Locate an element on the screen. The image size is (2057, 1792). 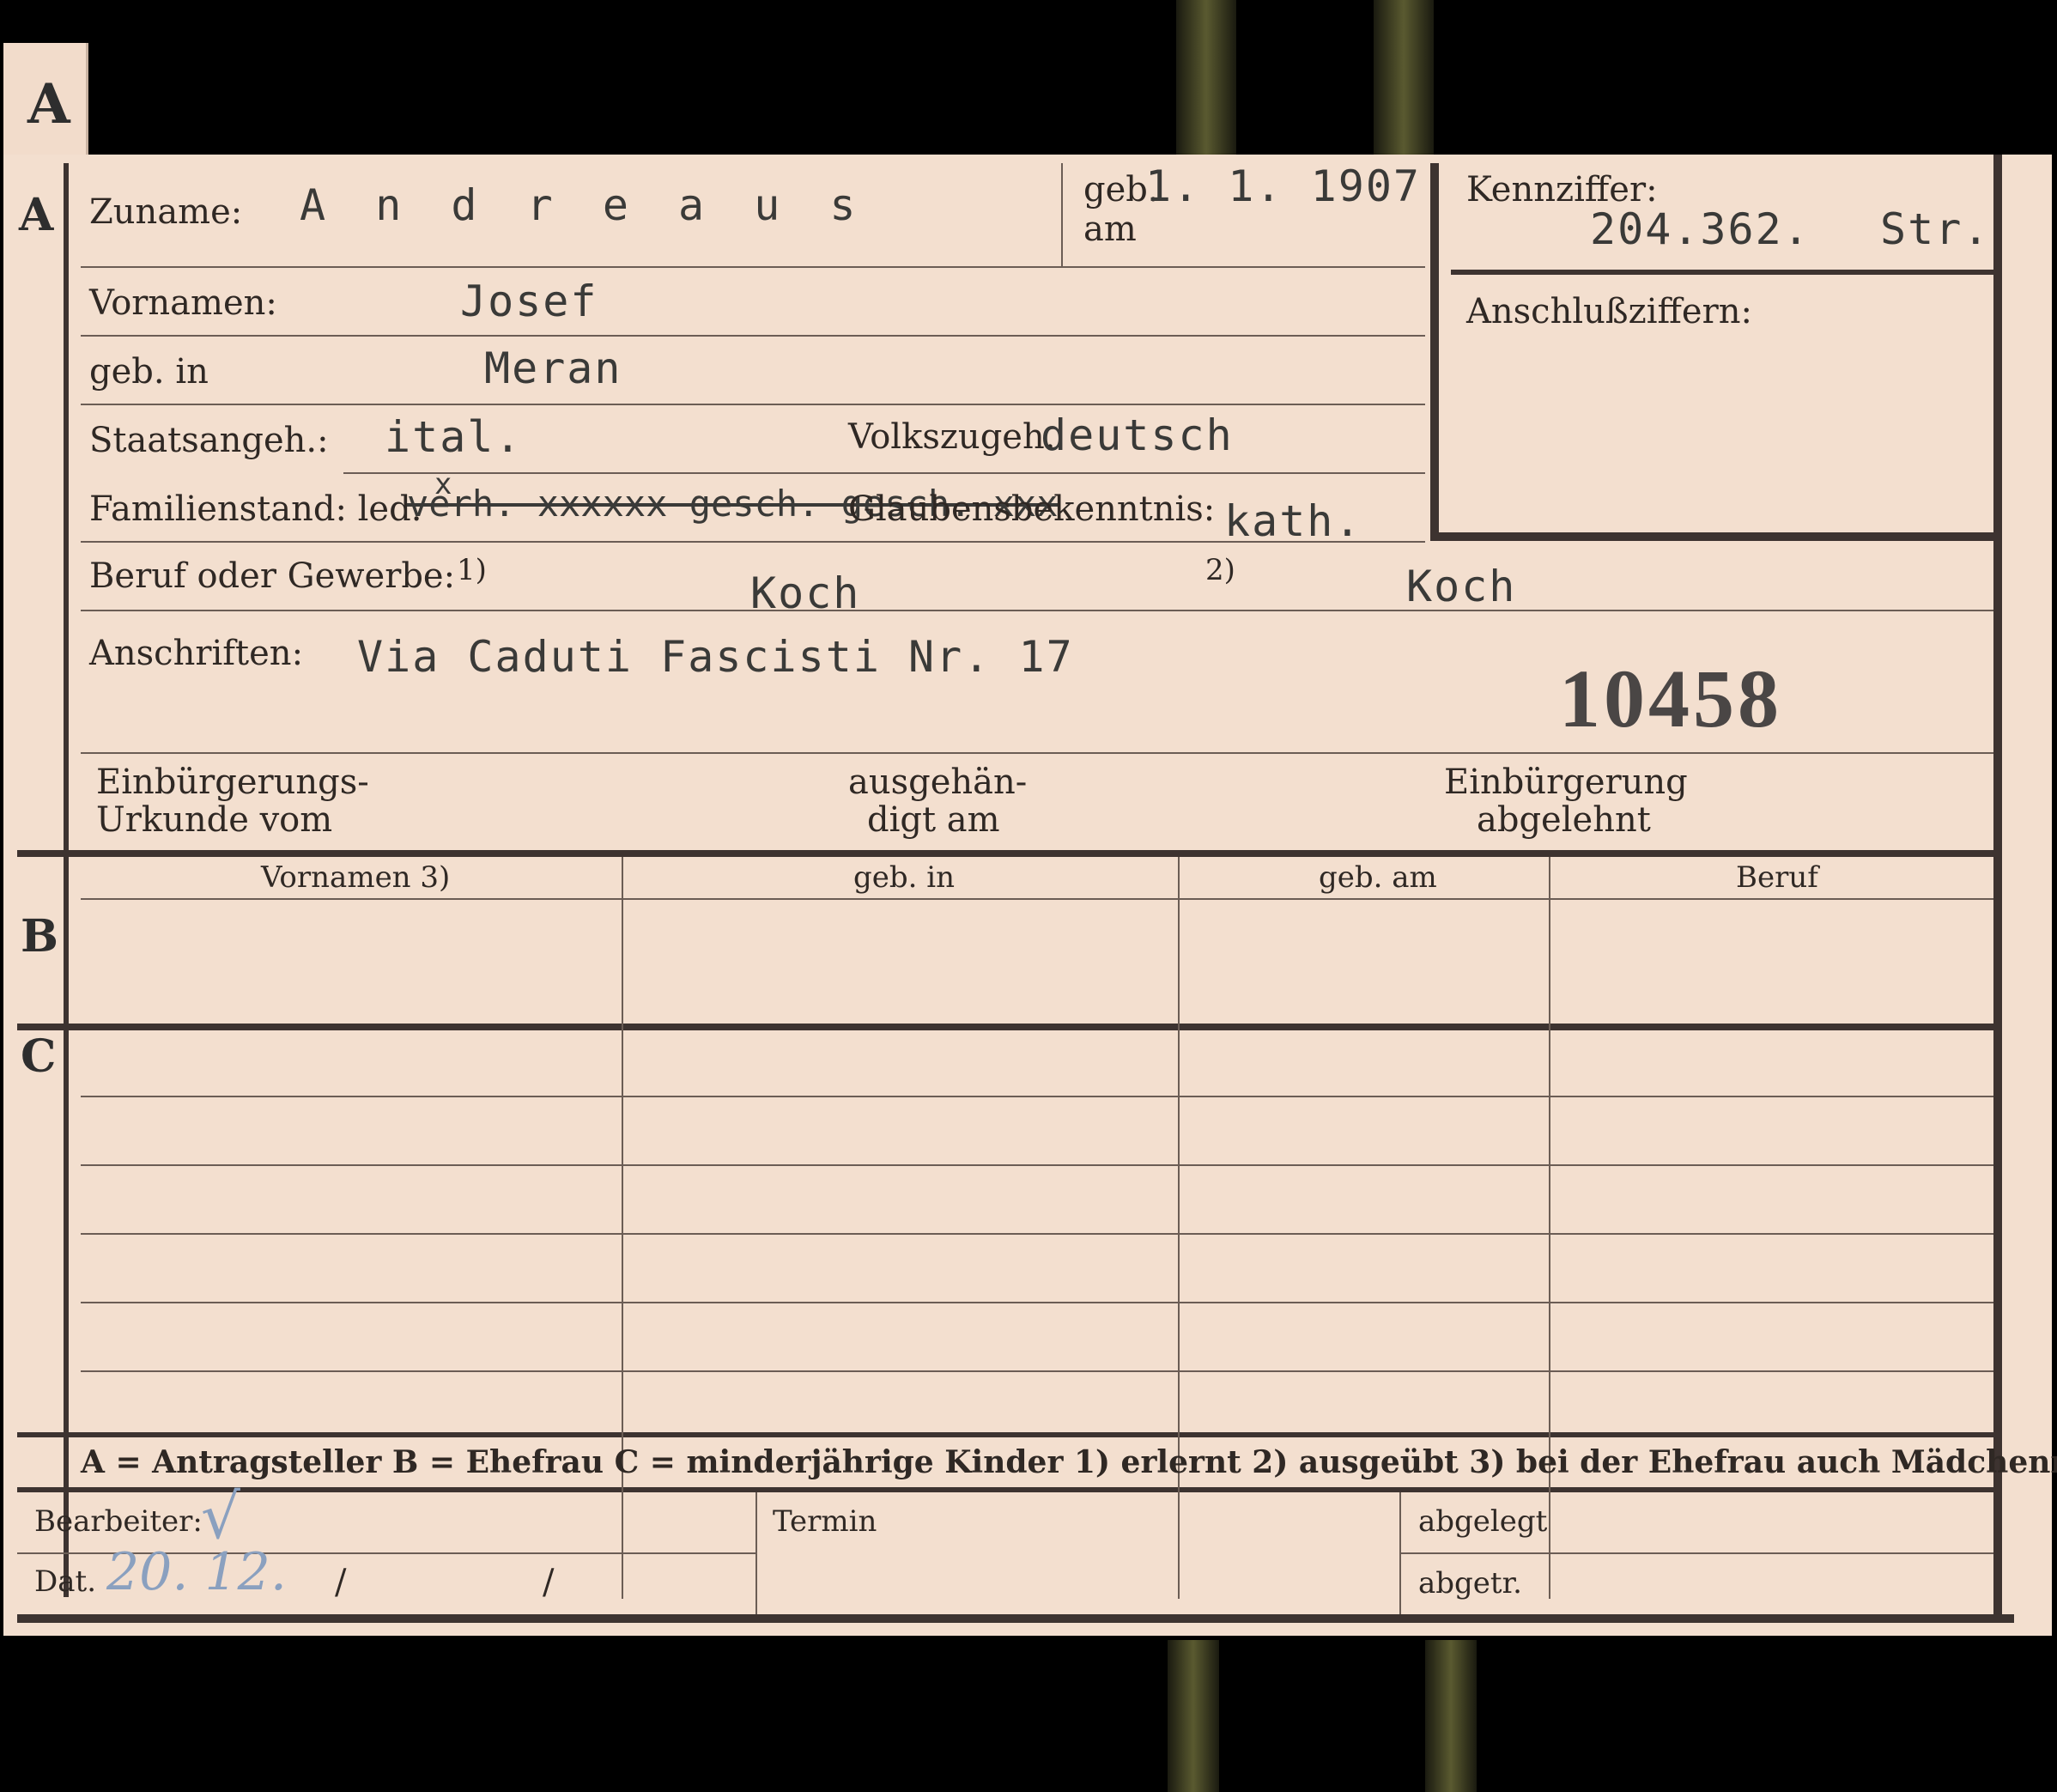
date-value: 20. 12. is located at coordinates (196, 1572).